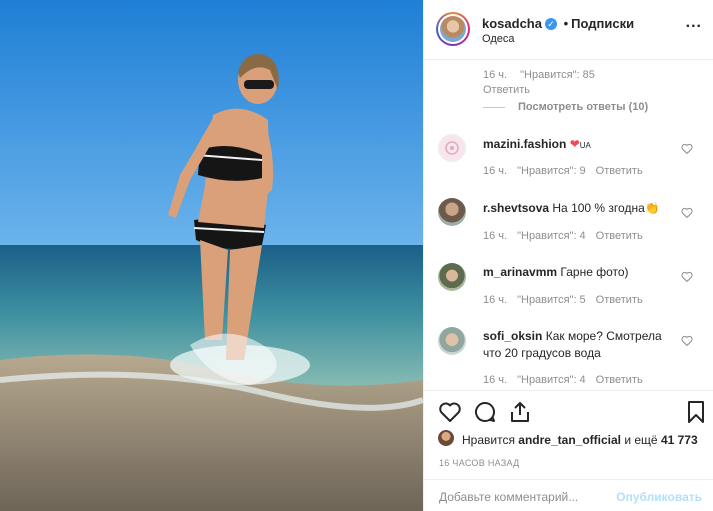 This screenshot has height=511, width=713. Describe the element at coordinates (568, 391) in the screenshot. I see `actions-divider` at that location.